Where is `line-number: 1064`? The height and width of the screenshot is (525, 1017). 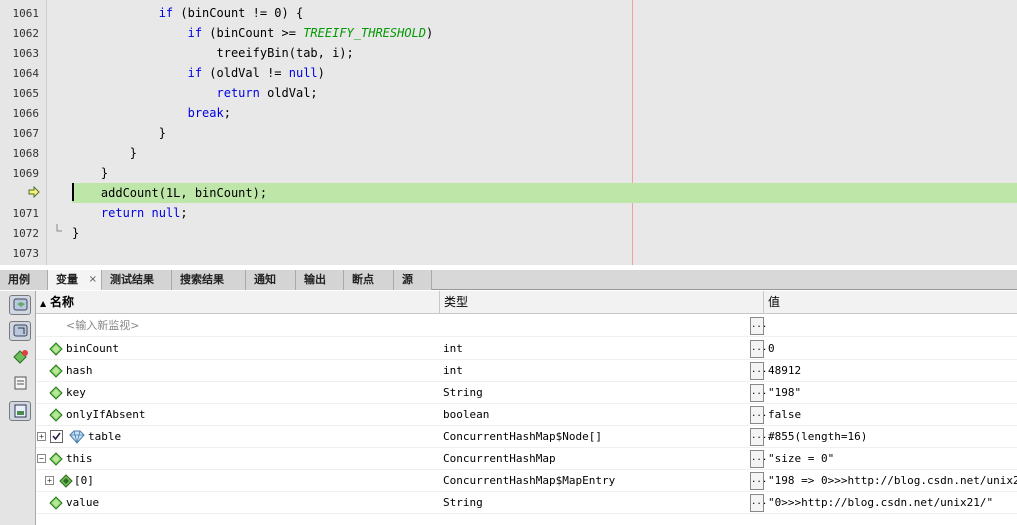 line-number: 1064 is located at coordinates (20, 73).